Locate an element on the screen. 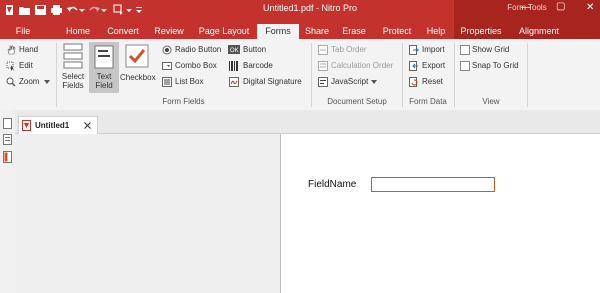  document-setup-group-label: Document Setup is located at coordinates (357, 101).